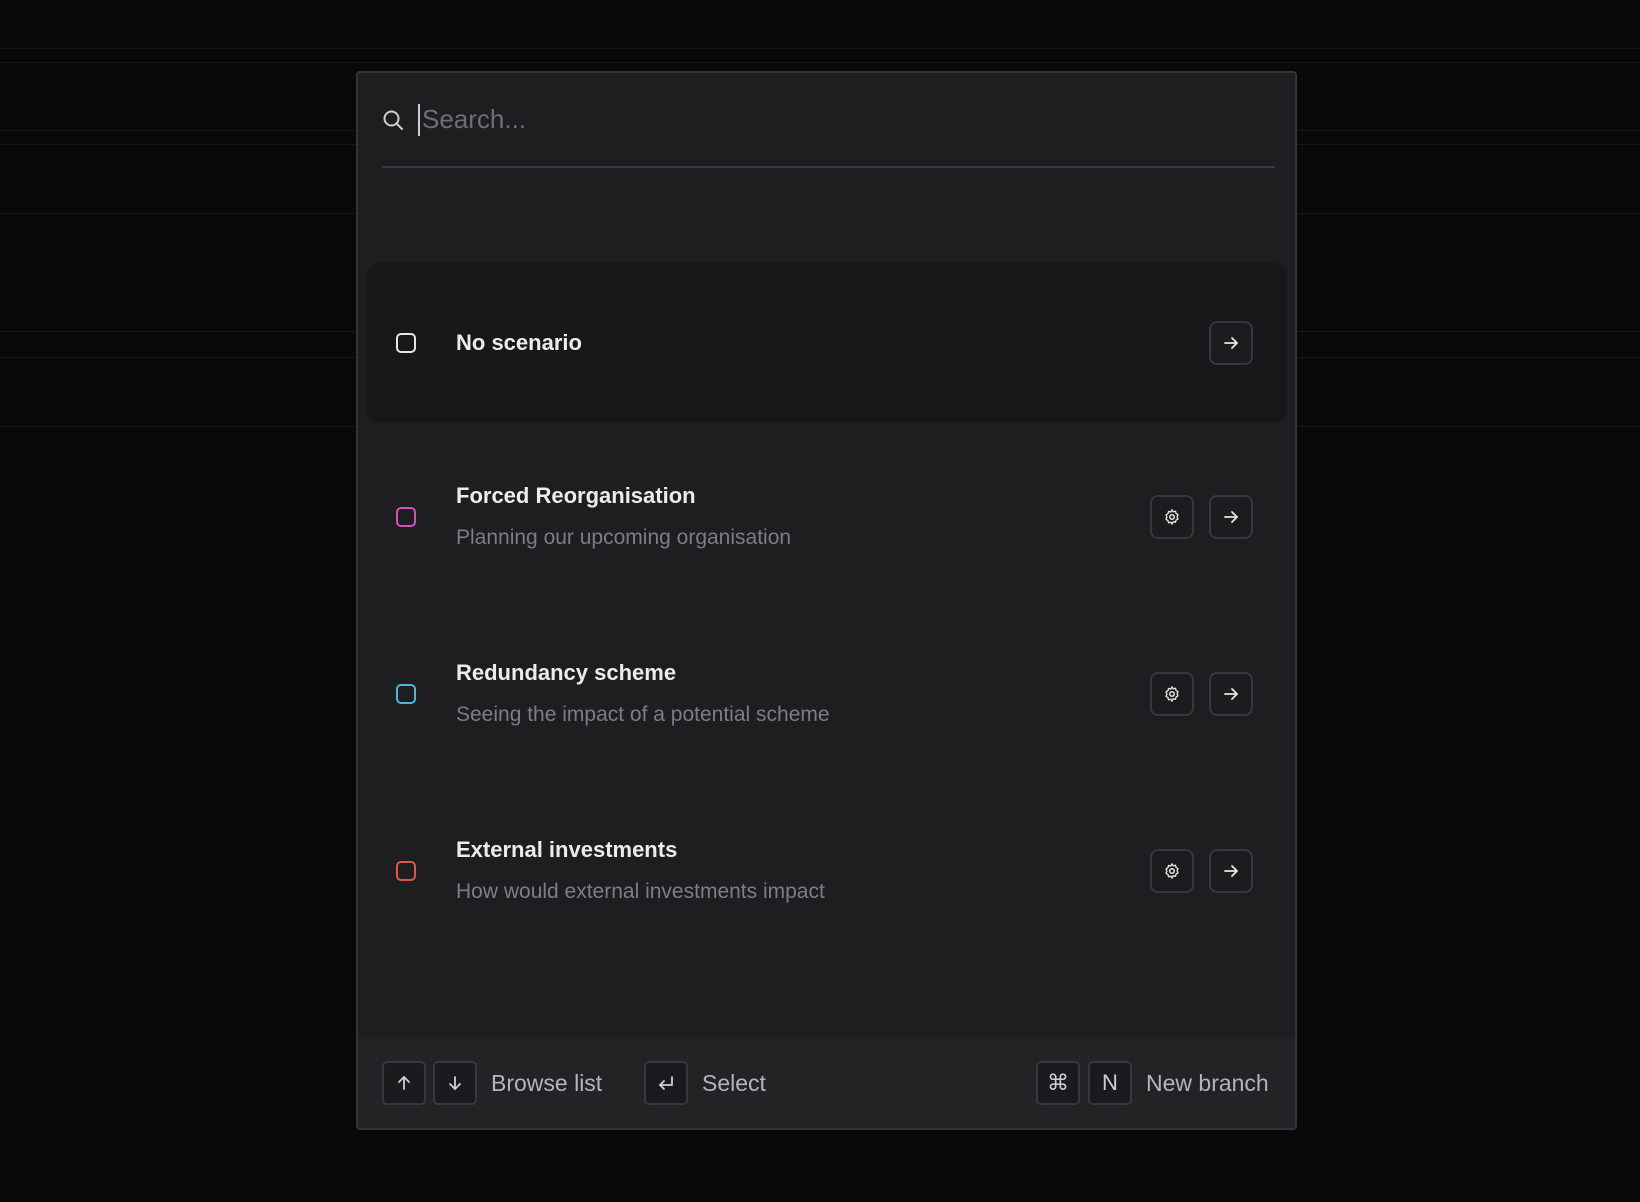  I want to click on scenario-title: Redundancy scheme, so click(566, 672).